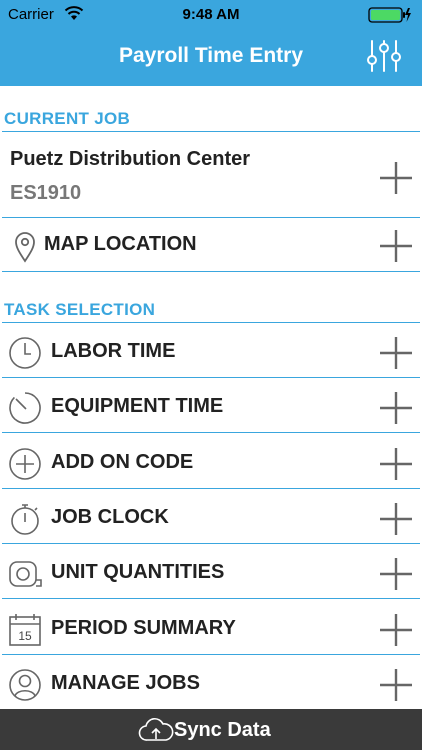  I want to click on calendar-icon: 15, so click(25, 630).